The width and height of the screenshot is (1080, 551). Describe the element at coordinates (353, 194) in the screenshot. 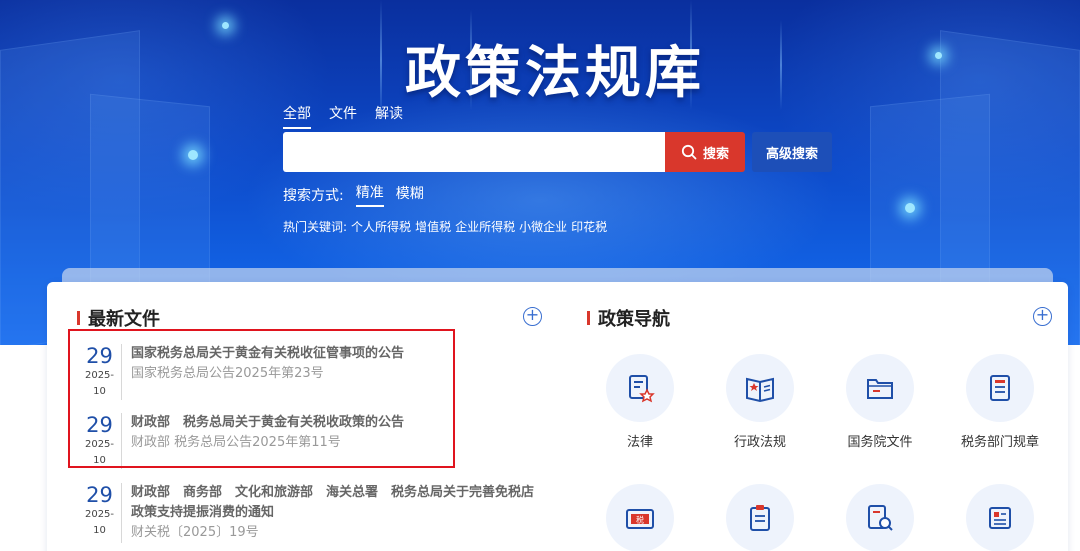

I see `search-mode-row: 搜索方式: 精准 模糊` at that location.